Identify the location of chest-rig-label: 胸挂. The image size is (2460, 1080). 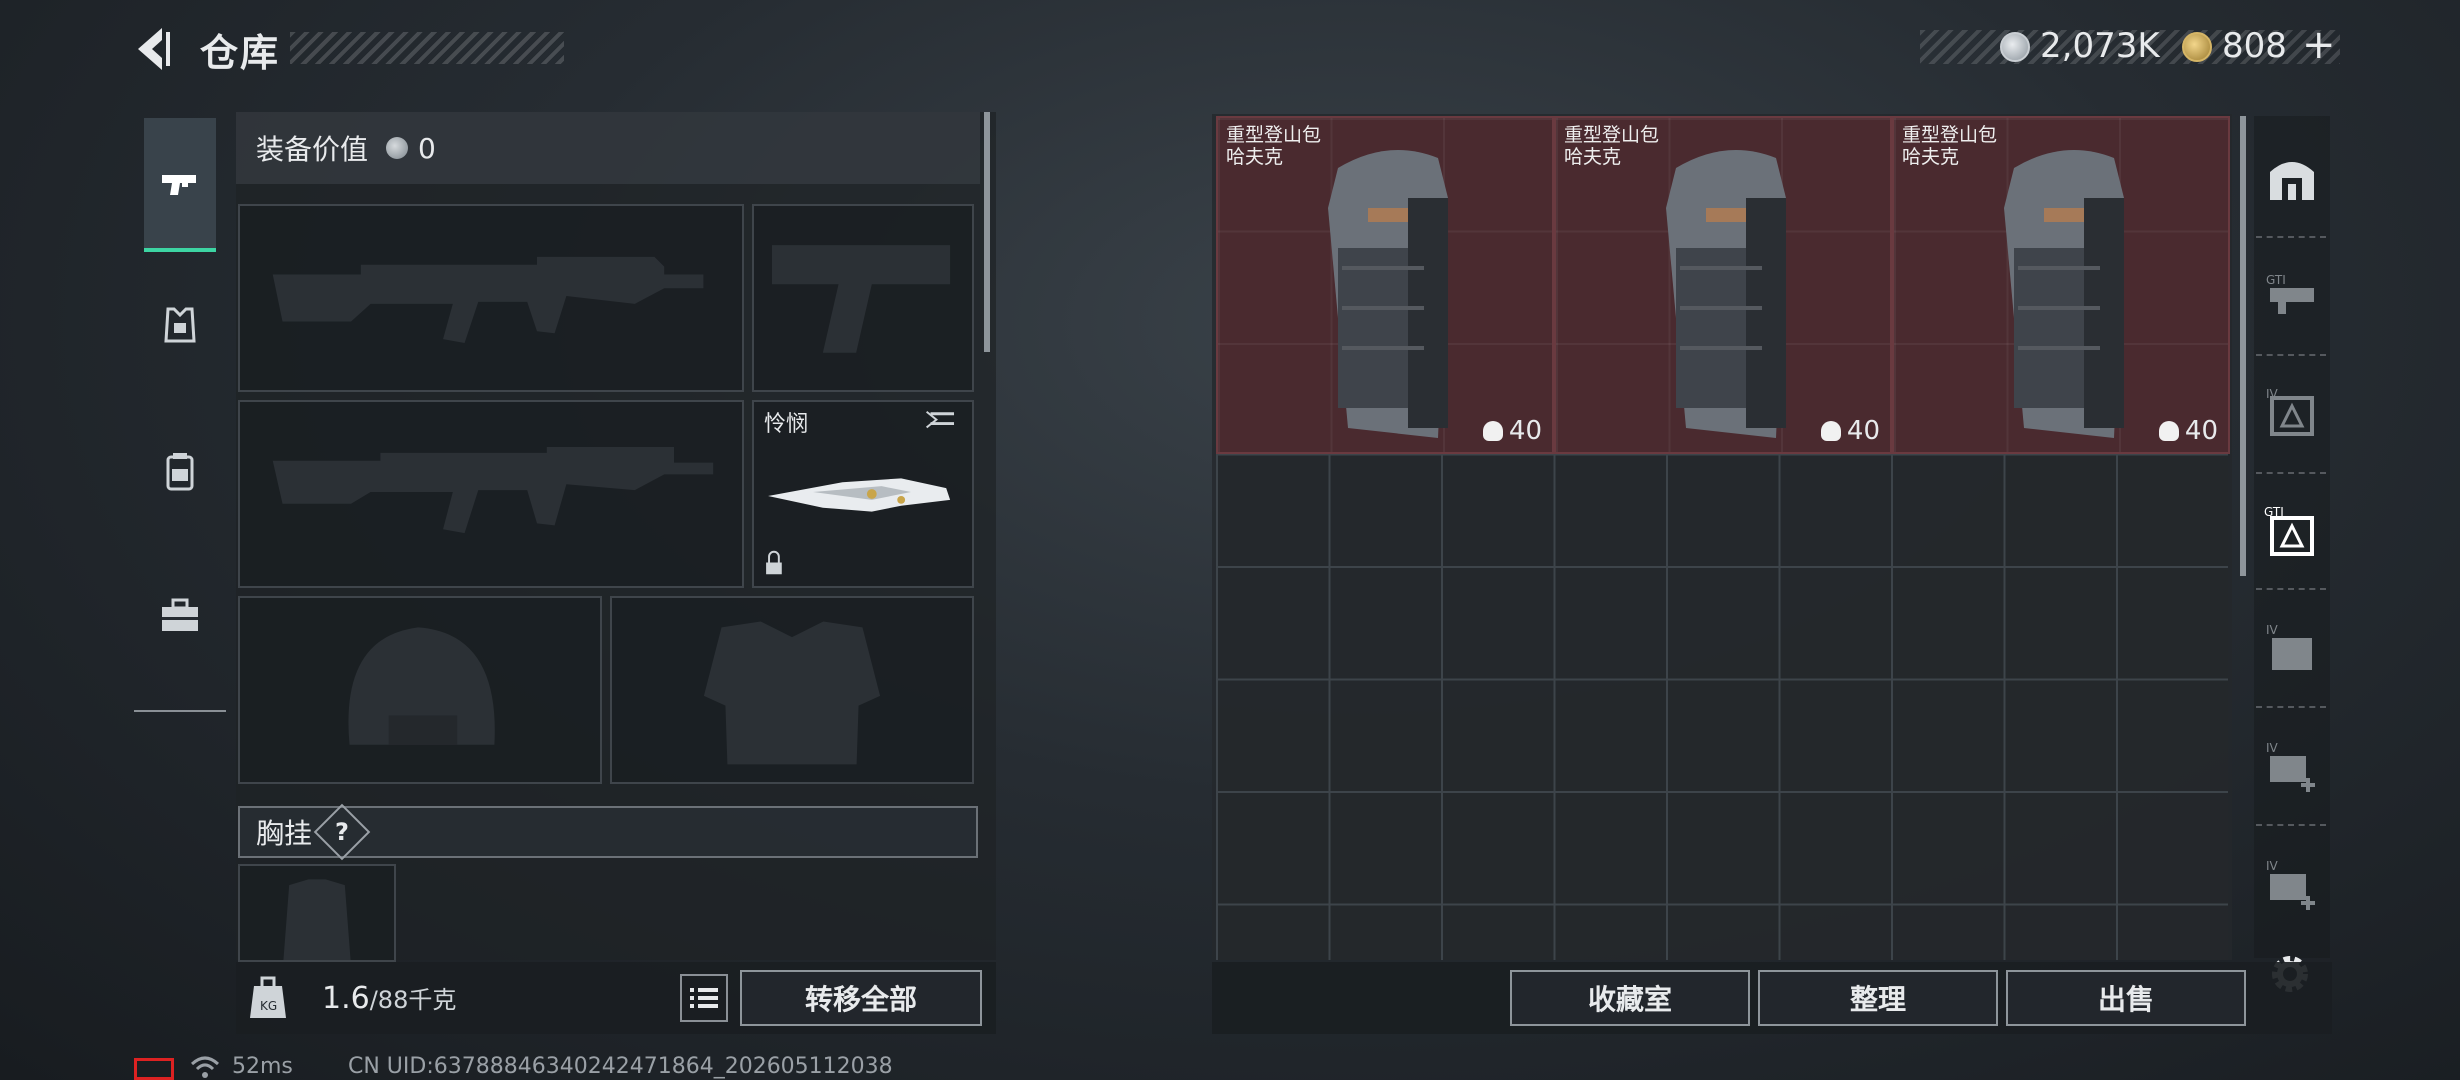
(284, 833).